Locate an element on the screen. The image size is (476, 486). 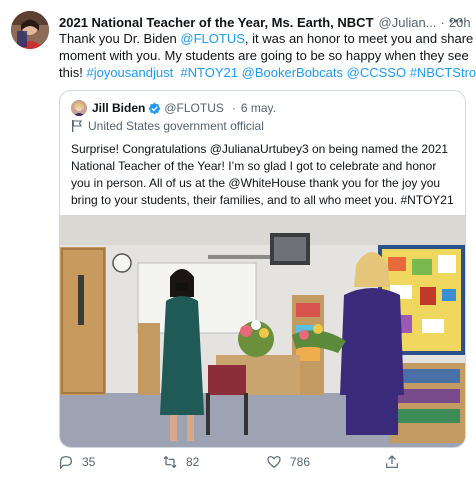
author-avatar is located at coordinates (30, 30).